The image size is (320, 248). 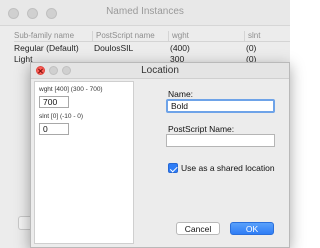 I want to click on named-instances-titlebar: Named Instances, so click(x=145, y=13).